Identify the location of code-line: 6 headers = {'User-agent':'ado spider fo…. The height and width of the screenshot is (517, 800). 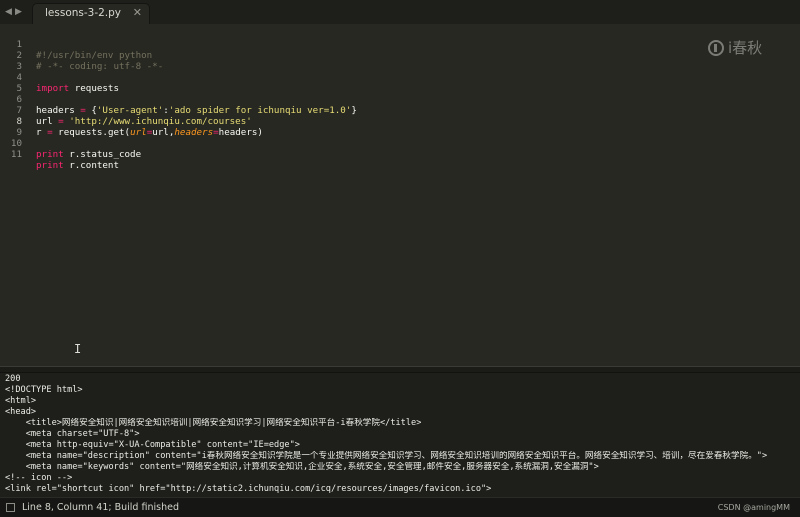
(400, 99).